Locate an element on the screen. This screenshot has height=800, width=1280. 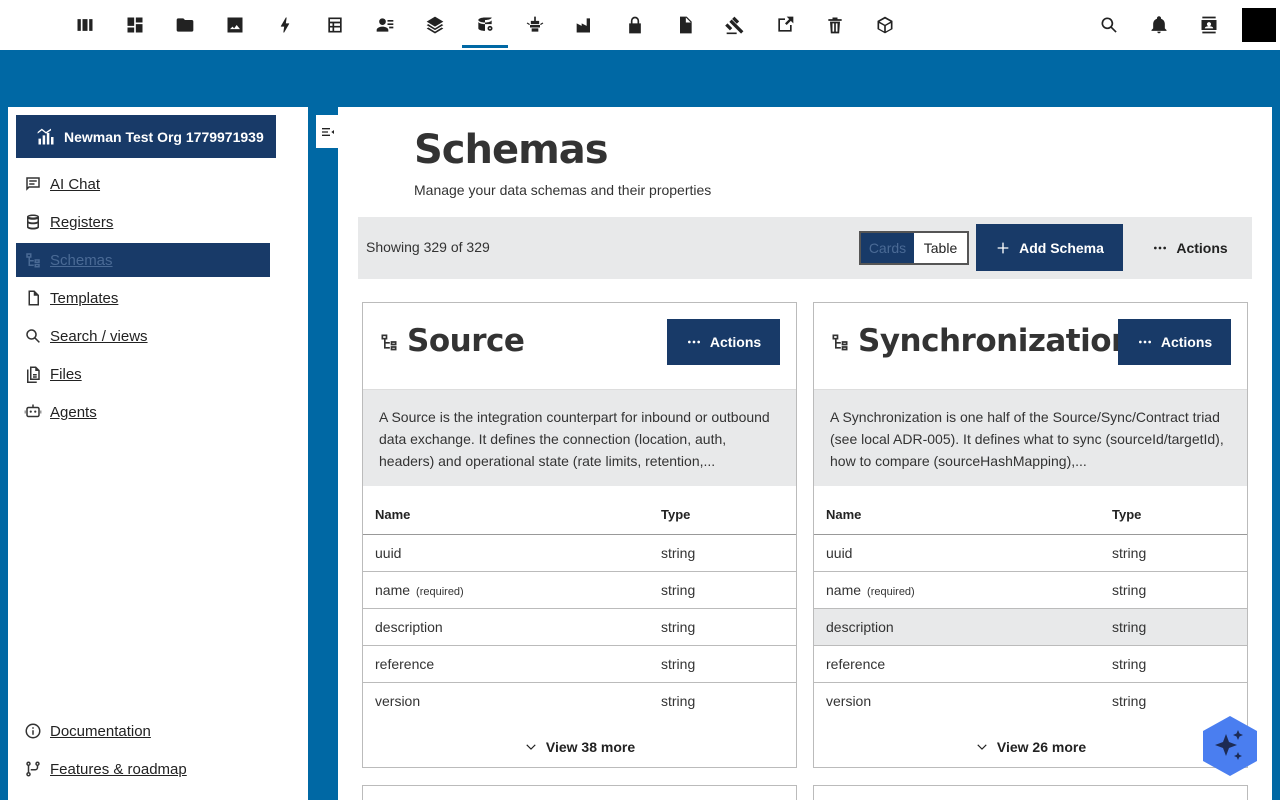
sidebar-item-label: Files is located at coordinates (66, 374).